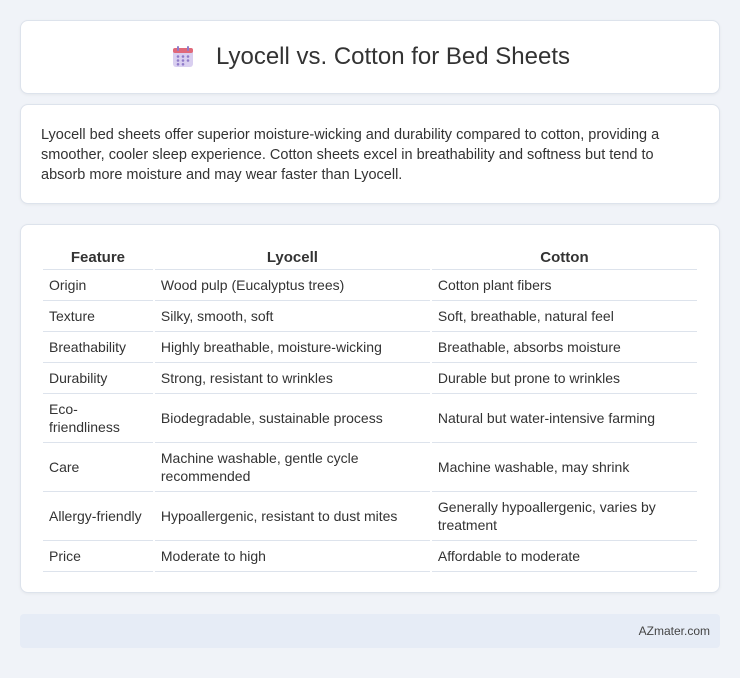  I want to click on cell-lyocell: Hypoallergenic, resistant to dust mites, so click(292, 516).